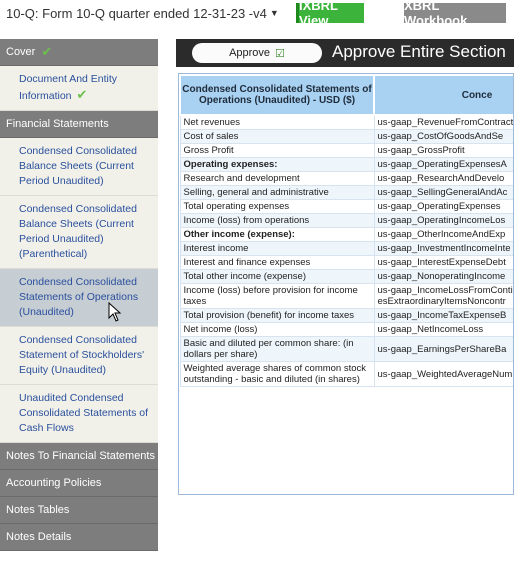 This screenshot has height=579, width=514. I want to click on ixbrl-view-button: iXBRL View, so click(330, 14).